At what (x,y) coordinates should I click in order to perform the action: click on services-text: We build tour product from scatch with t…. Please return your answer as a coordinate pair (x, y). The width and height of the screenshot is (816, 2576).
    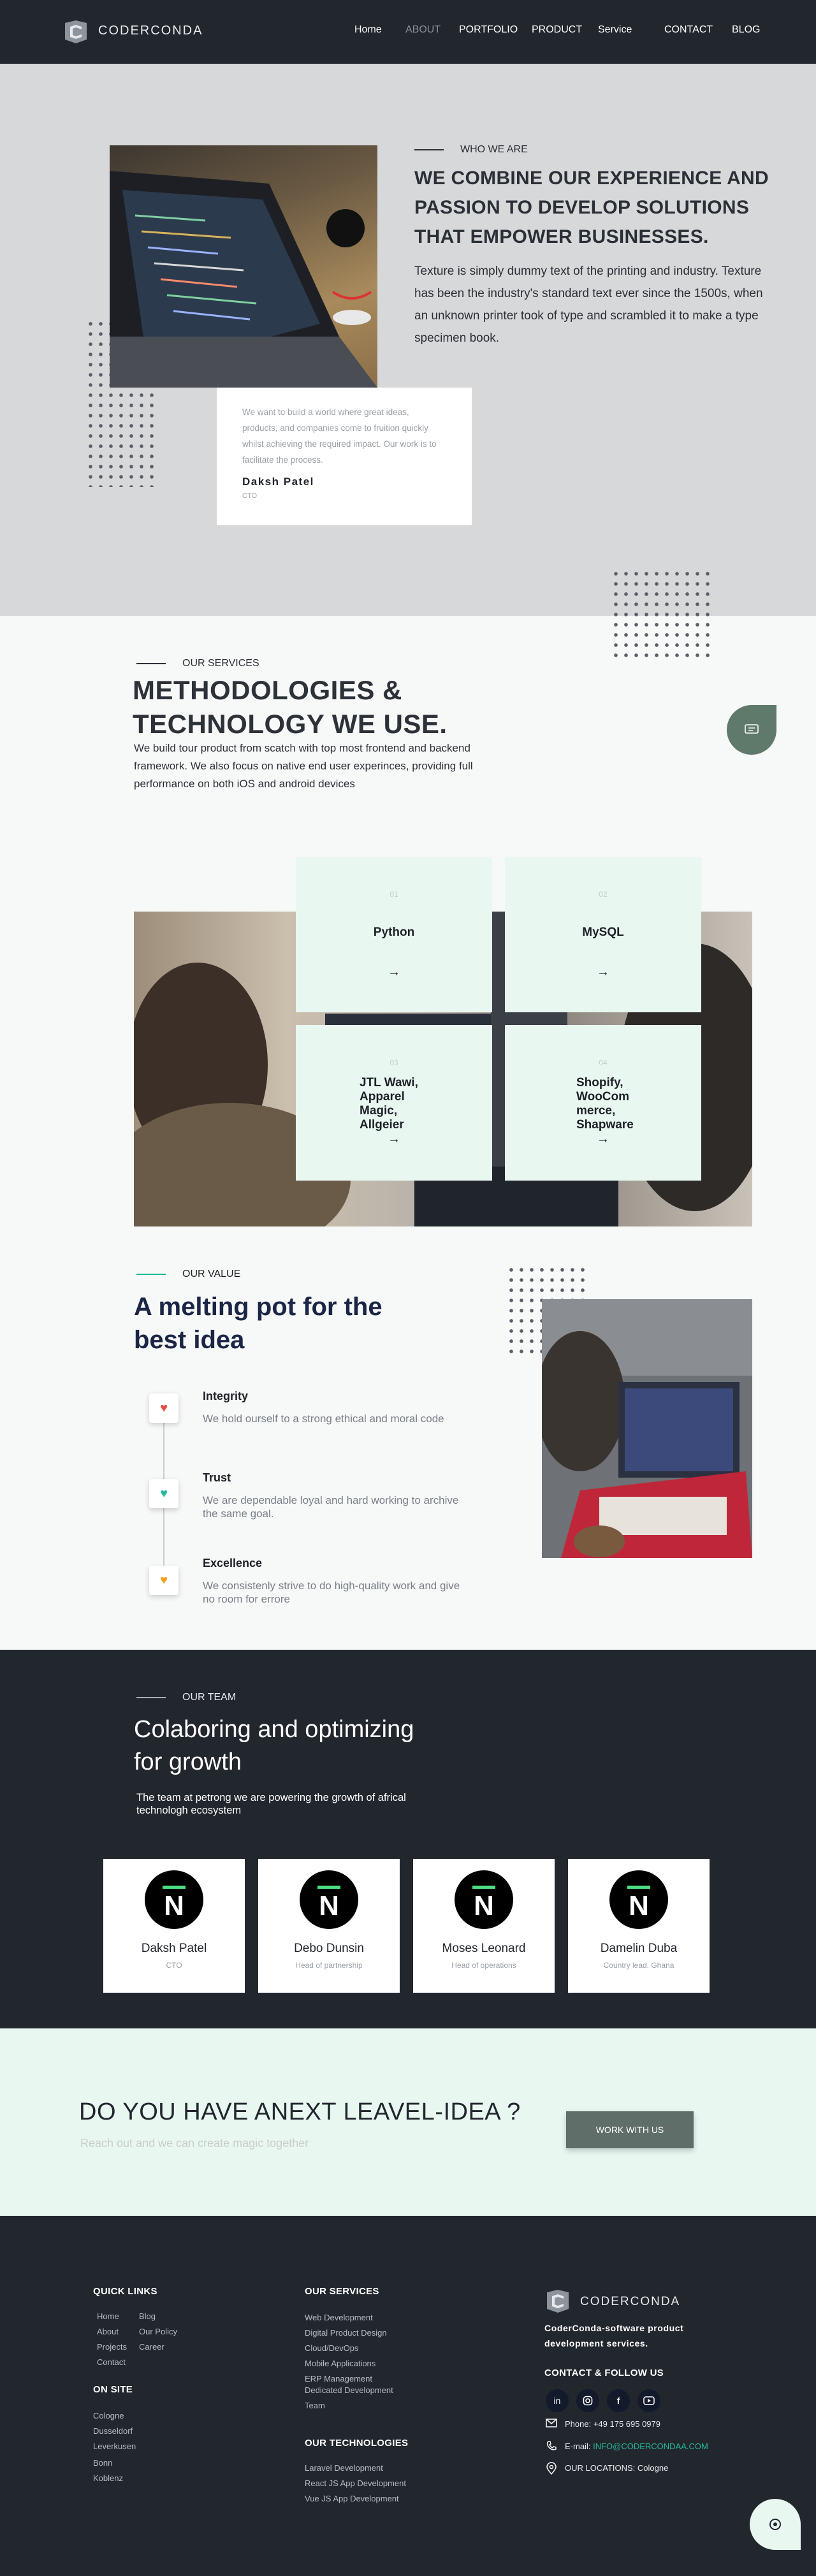
    Looking at the image, I should click on (303, 766).